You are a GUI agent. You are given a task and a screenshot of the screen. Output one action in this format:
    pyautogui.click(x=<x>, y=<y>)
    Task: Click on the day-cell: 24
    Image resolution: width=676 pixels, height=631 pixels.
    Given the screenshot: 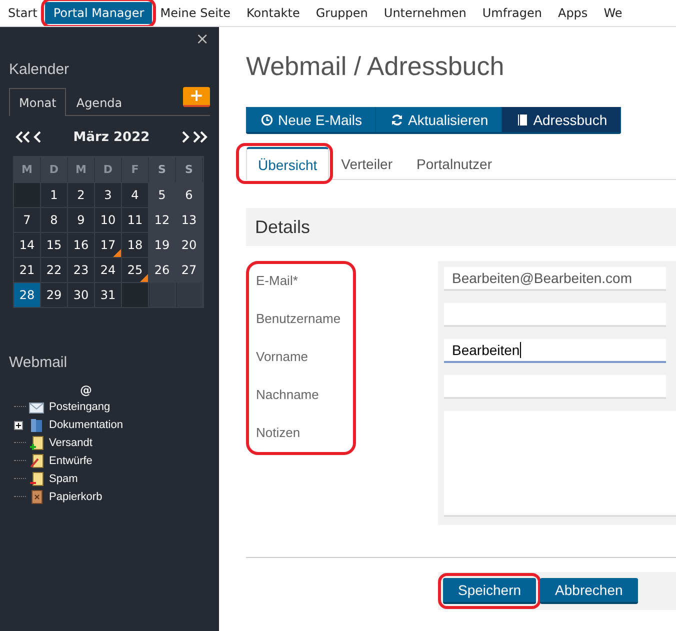 What is the action you would take?
    pyautogui.click(x=108, y=269)
    